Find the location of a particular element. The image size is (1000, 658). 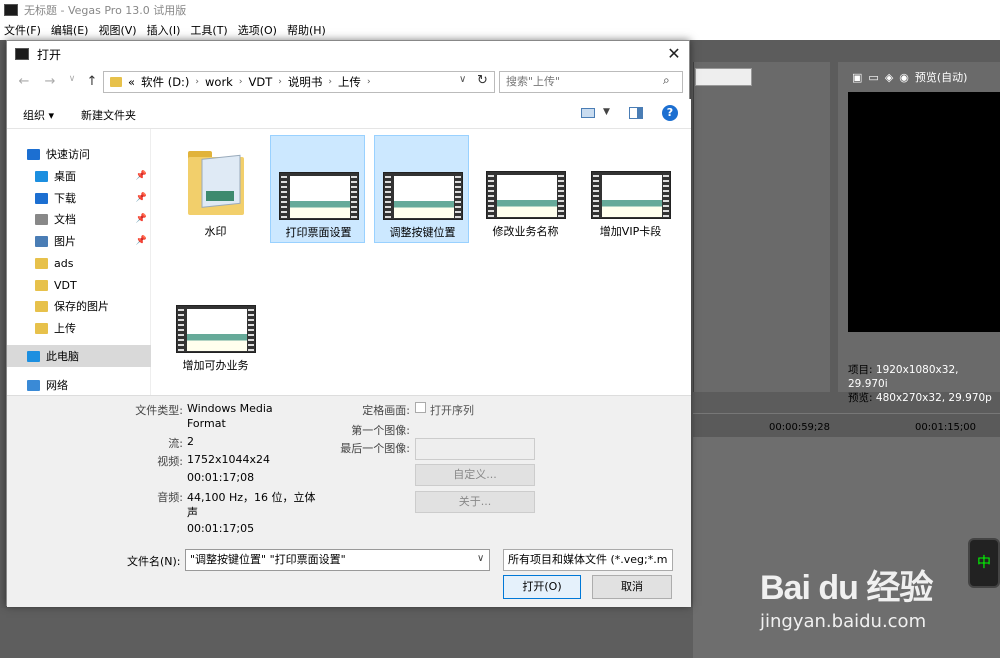

sidebar-item-label: VDT is located at coordinates (65, 285).